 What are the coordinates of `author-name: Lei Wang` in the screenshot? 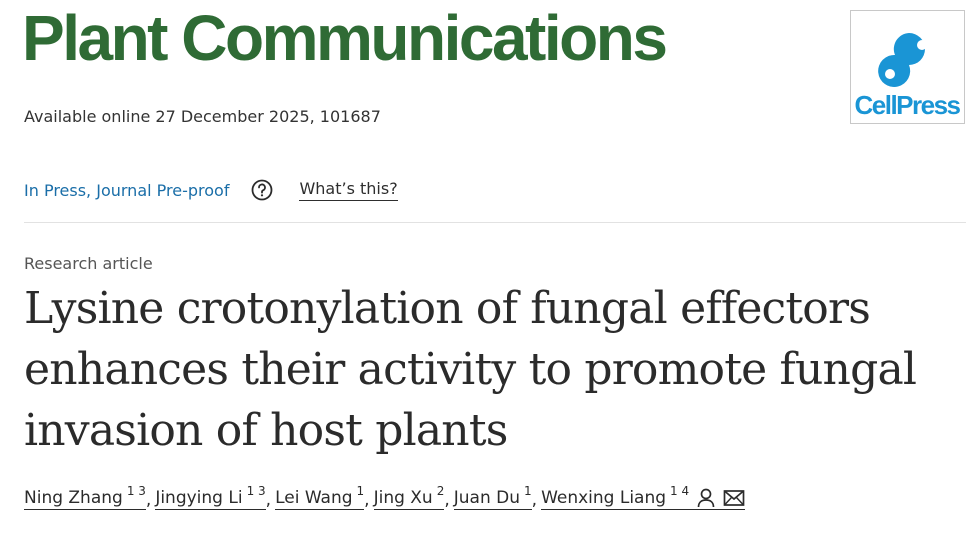 It's located at (314, 498).